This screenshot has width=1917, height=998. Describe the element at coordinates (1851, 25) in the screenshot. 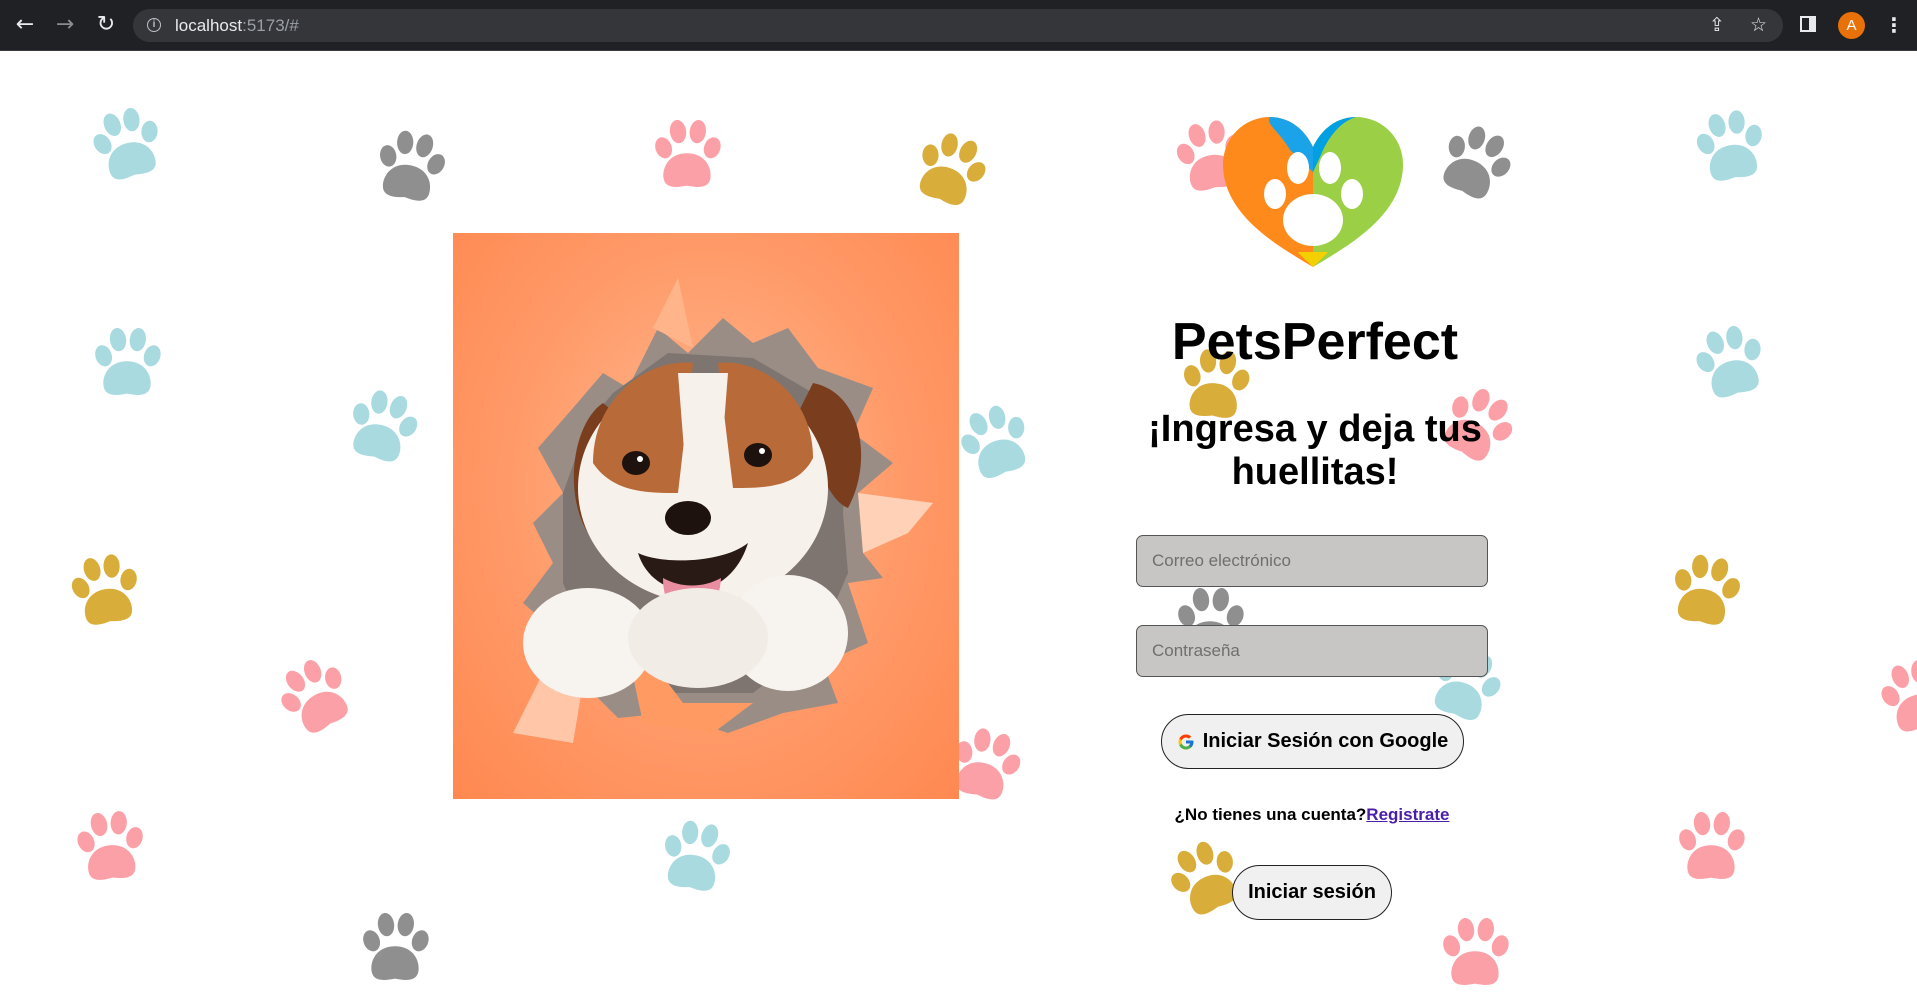

I see `profile-avatar: A` at that location.